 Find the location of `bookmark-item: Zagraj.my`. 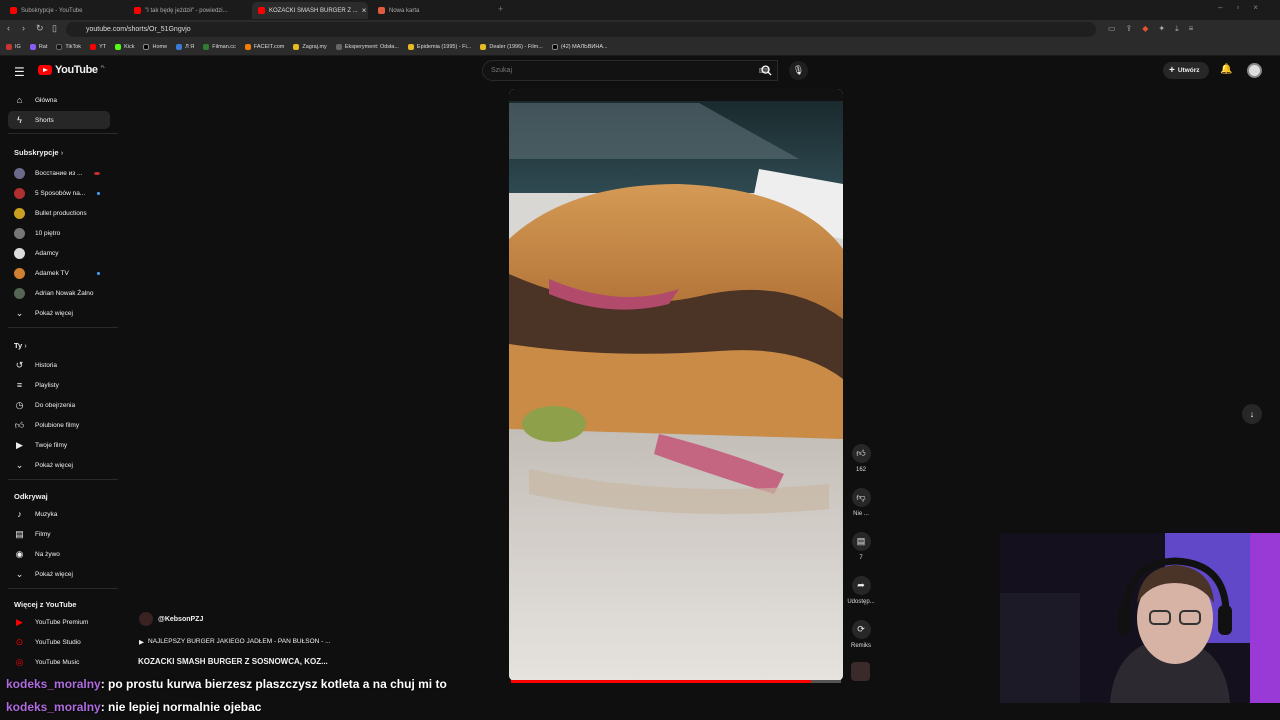

bookmark-item: Zagraj.my is located at coordinates (310, 47).